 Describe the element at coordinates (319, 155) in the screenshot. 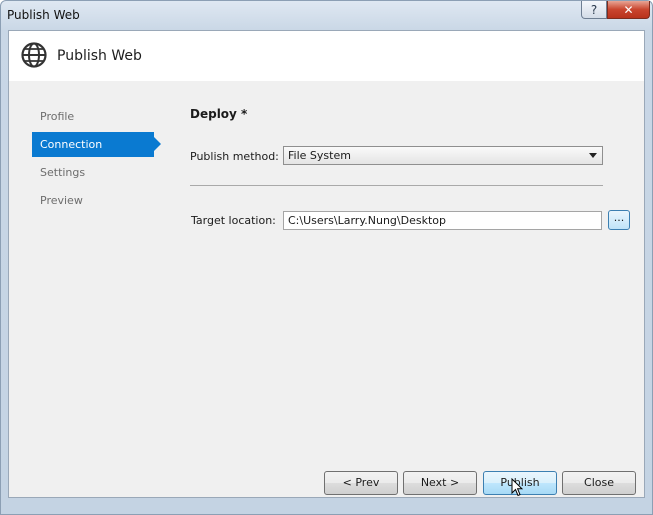

I see `publish-method-value: File System` at that location.